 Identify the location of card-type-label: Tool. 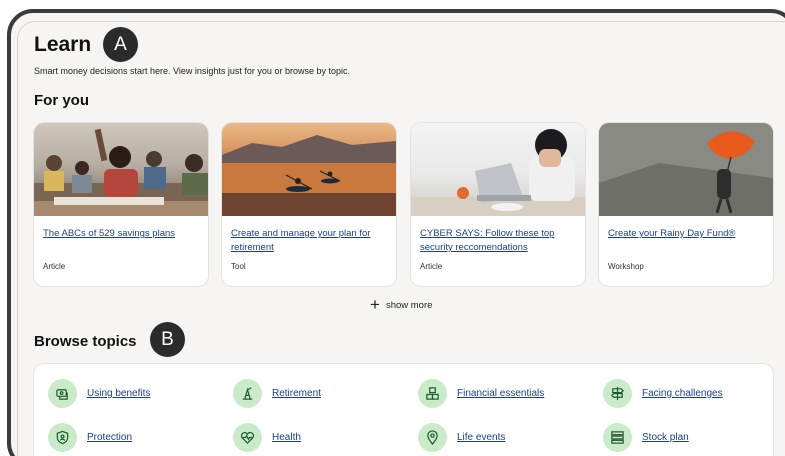
(238, 266).